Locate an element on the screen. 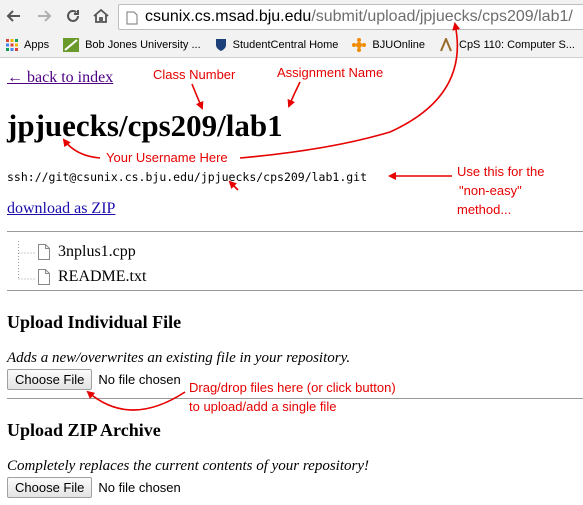  bookmark-bjuonline: BJUOnline is located at coordinates (388, 45).